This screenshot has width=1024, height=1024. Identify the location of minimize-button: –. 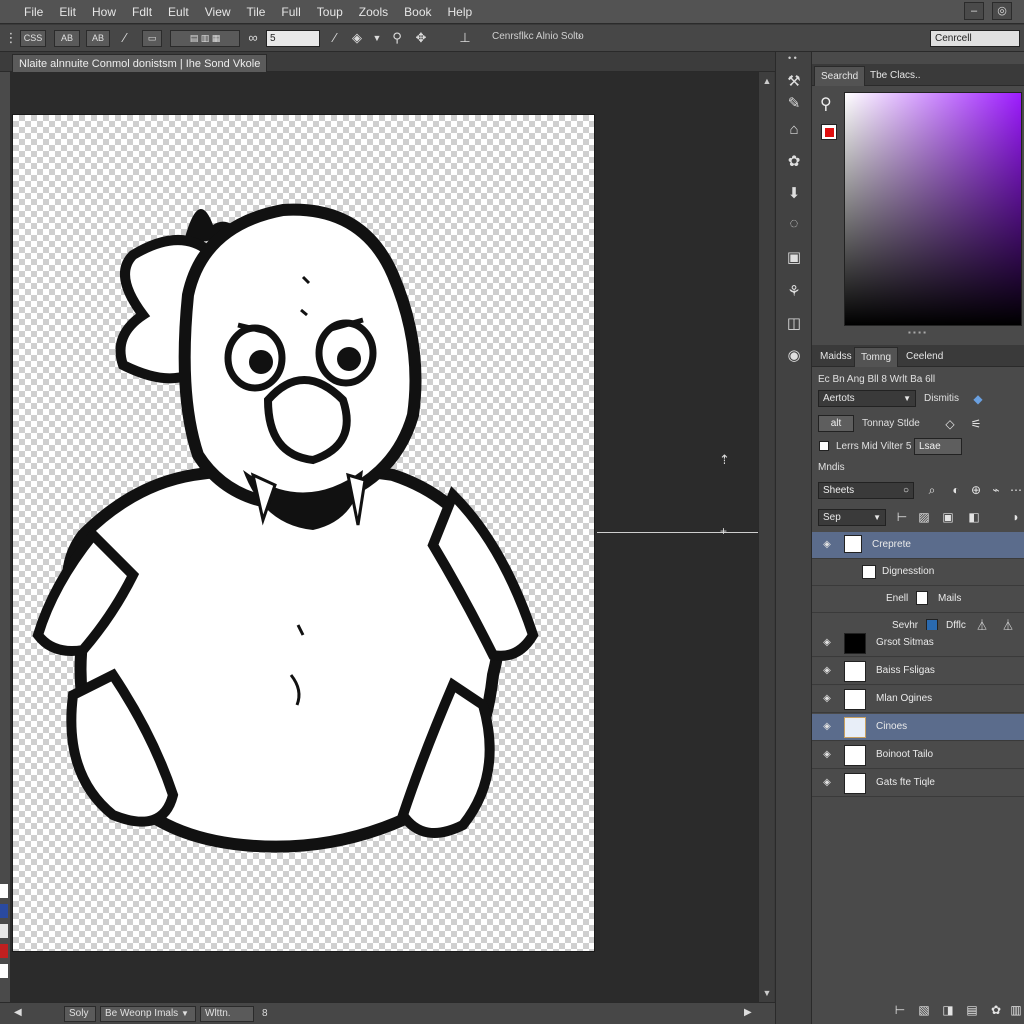
(974, 11).